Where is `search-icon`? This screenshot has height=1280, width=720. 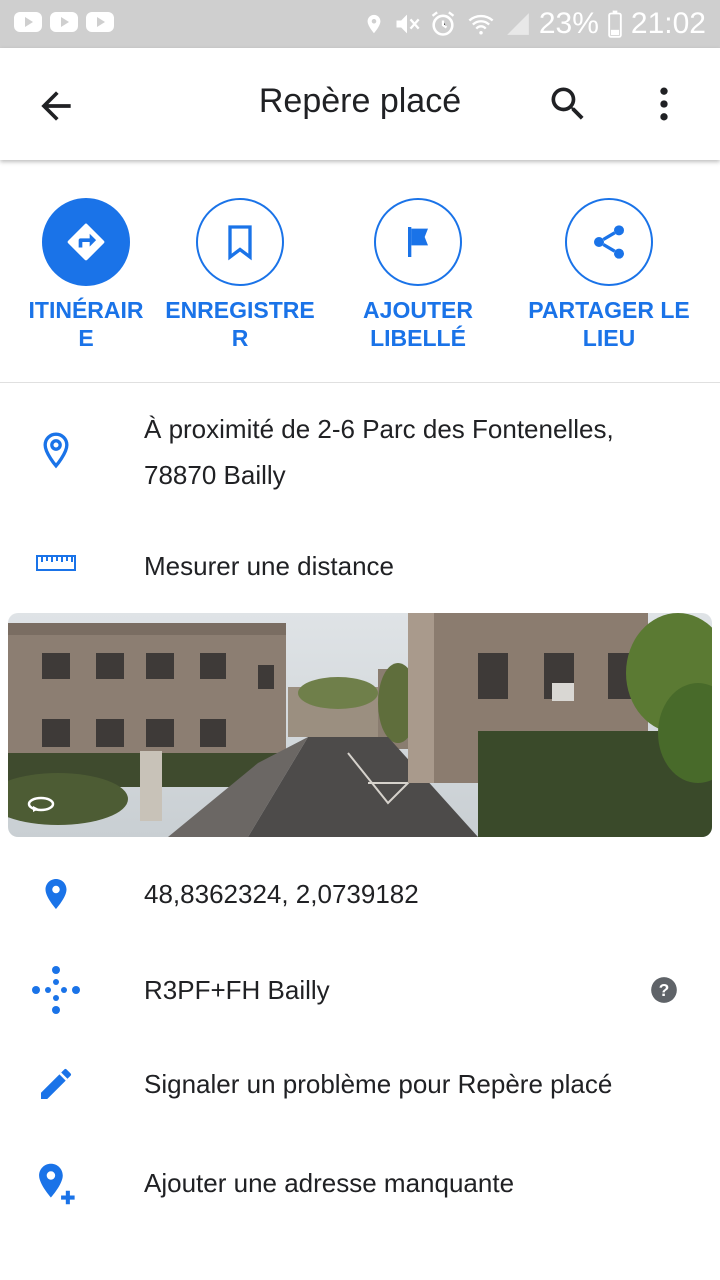 search-icon is located at coordinates (567, 103).